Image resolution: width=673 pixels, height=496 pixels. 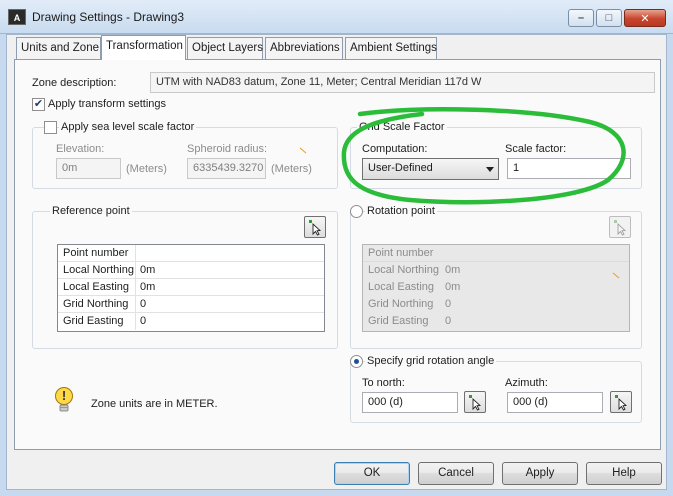 I want to click on highlight-annotation, so click(x=483, y=156).